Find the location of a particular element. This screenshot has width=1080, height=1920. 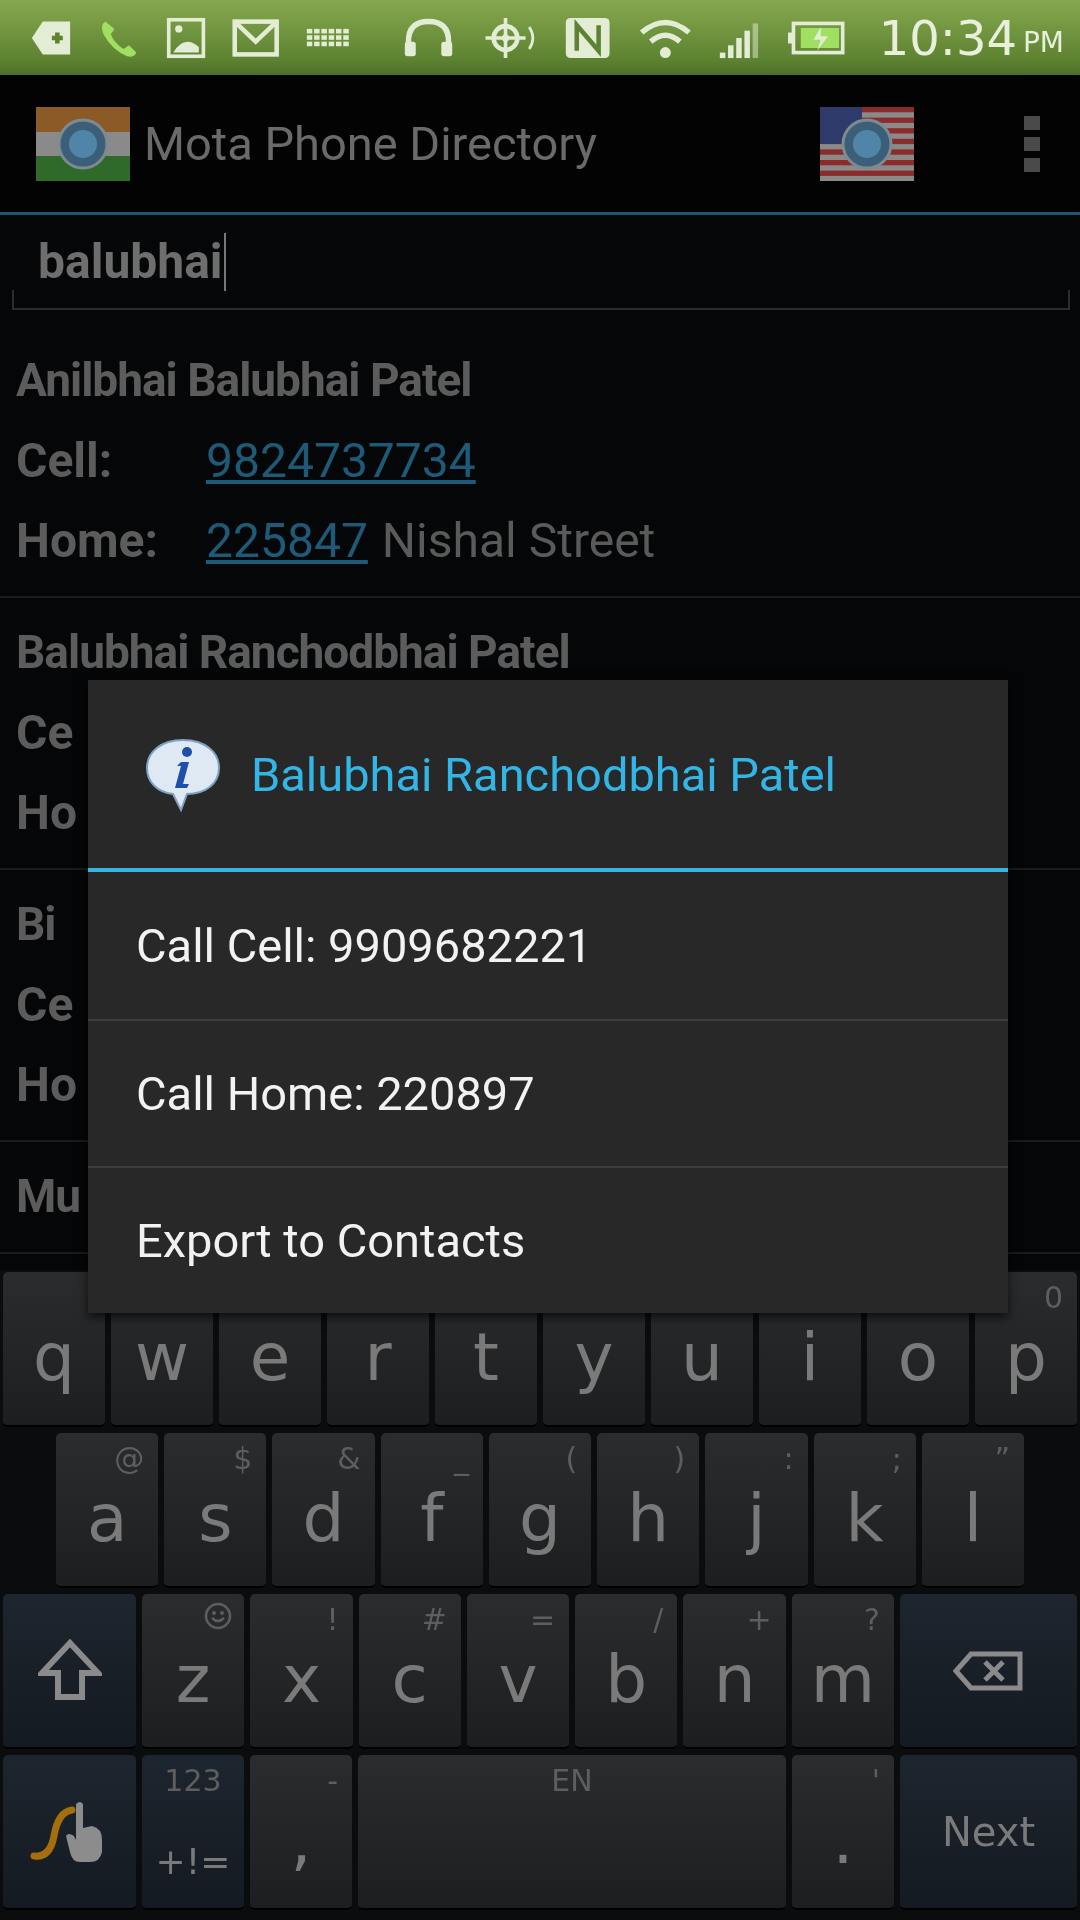

keyboard-key: + n is located at coordinates (734, 1671).